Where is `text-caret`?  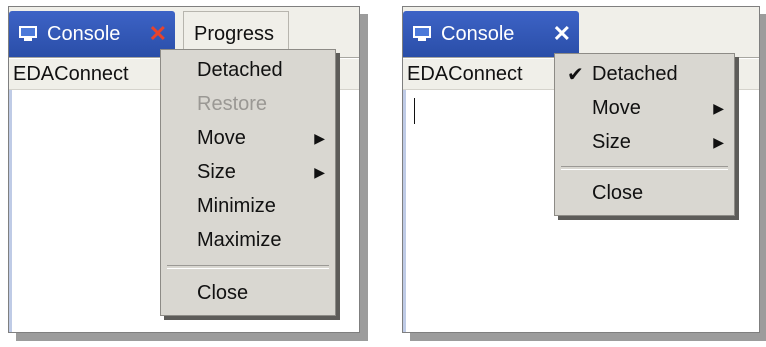
text-caret is located at coordinates (414, 111).